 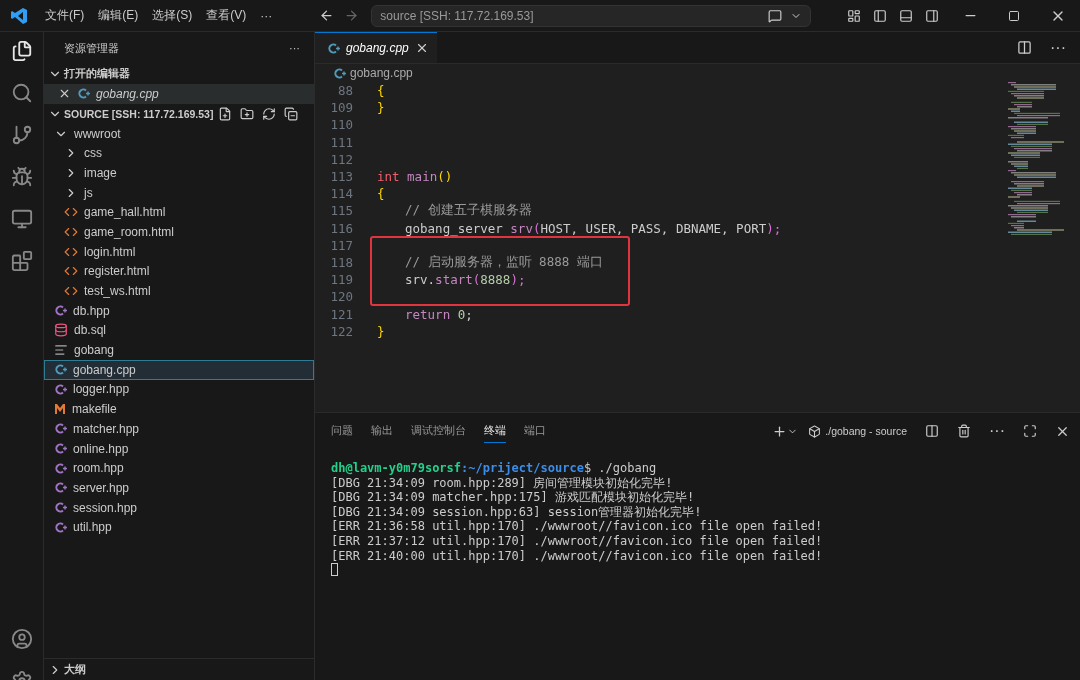 What do you see at coordinates (172, 15) in the screenshot?
I see `menu-item: 选择(S)` at bounding box center [172, 15].